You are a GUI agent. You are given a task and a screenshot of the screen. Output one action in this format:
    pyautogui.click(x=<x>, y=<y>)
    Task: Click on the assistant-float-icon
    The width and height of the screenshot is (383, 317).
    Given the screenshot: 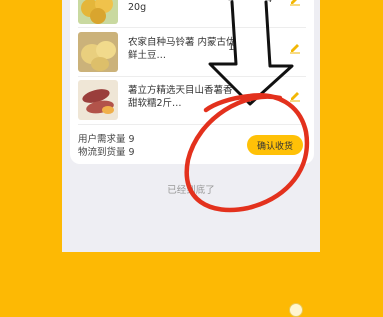 What is the action you would take?
    pyautogui.click(x=296, y=310)
    